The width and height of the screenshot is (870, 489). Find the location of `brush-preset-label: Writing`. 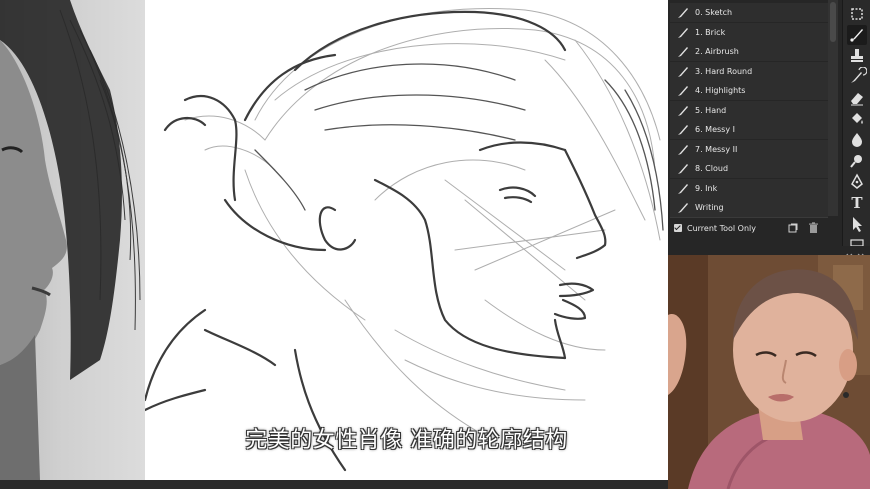

brush-preset-label: Writing is located at coordinates (709, 207).